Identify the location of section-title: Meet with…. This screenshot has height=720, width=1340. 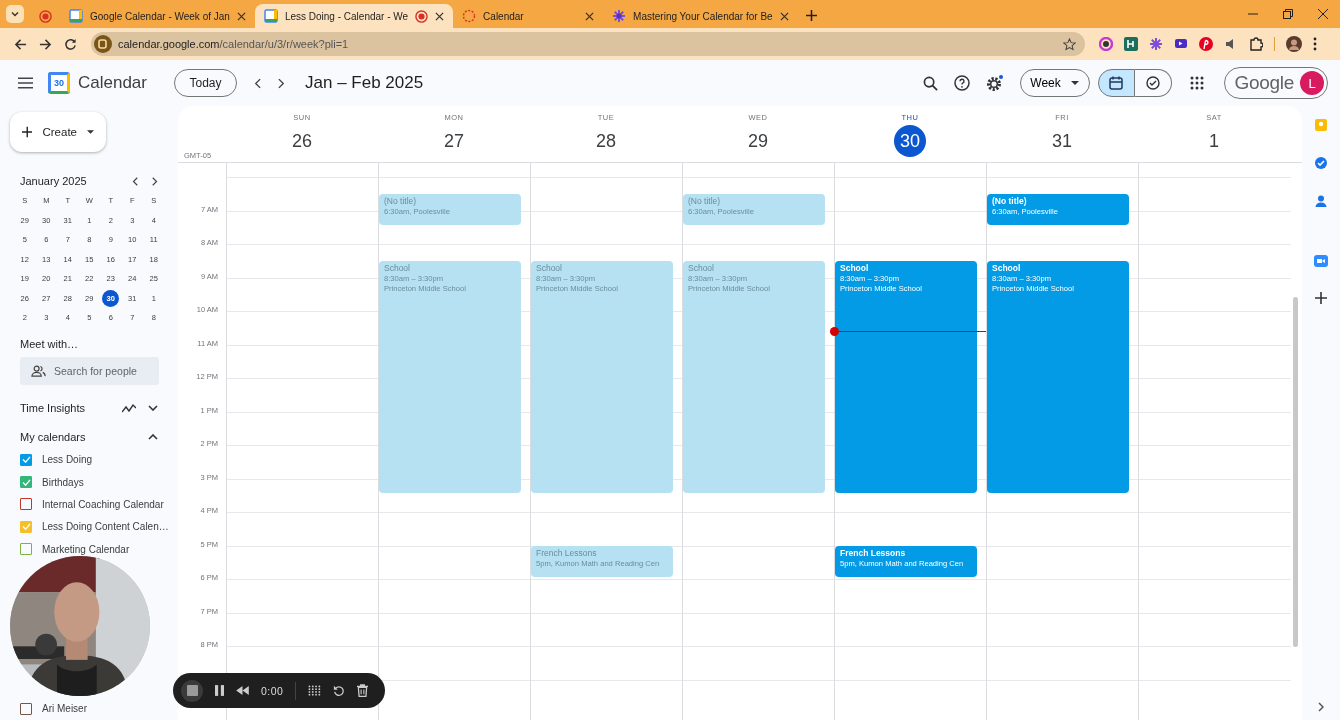
(49, 343).